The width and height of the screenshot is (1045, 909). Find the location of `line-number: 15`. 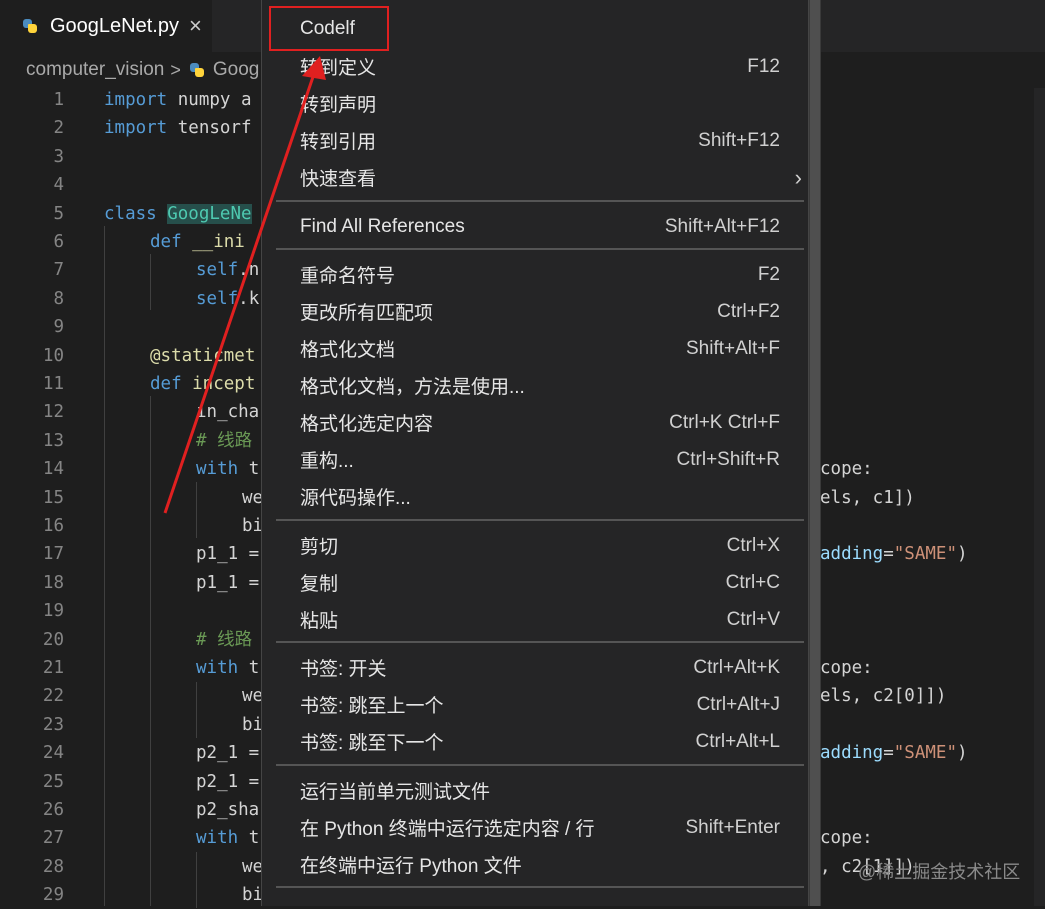

line-number: 15 is located at coordinates (53, 497).